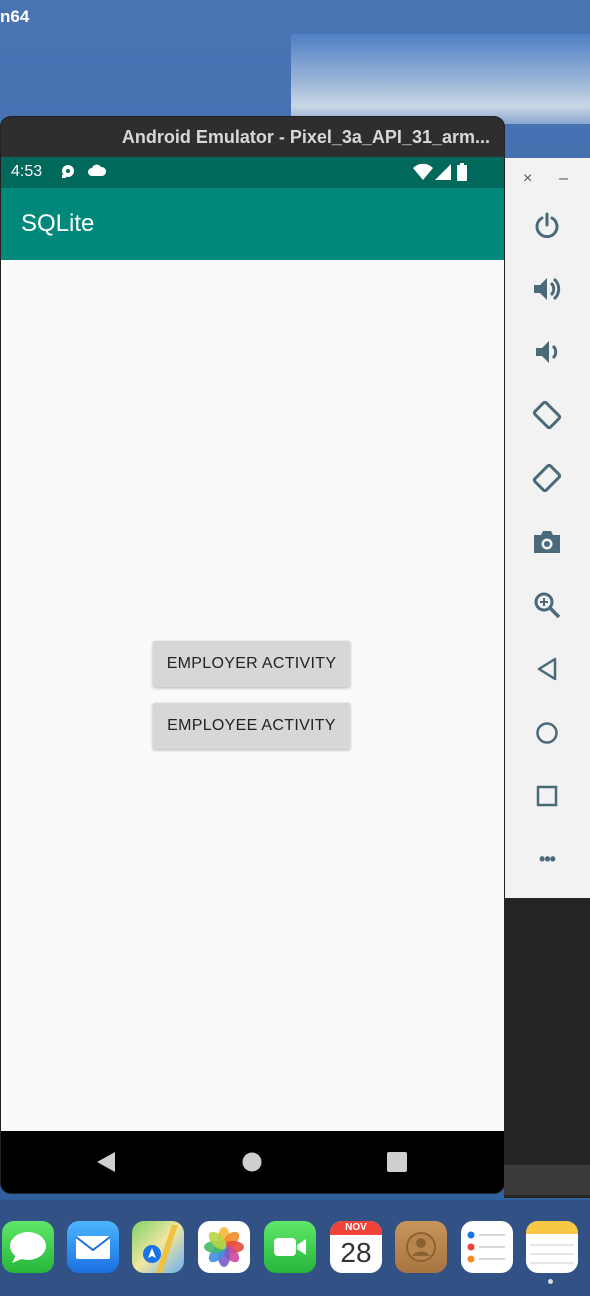 The image size is (590, 1296). What do you see at coordinates (547, 1048) in the screenshot?
I see `background-window` at bounding box center [547, 1048].